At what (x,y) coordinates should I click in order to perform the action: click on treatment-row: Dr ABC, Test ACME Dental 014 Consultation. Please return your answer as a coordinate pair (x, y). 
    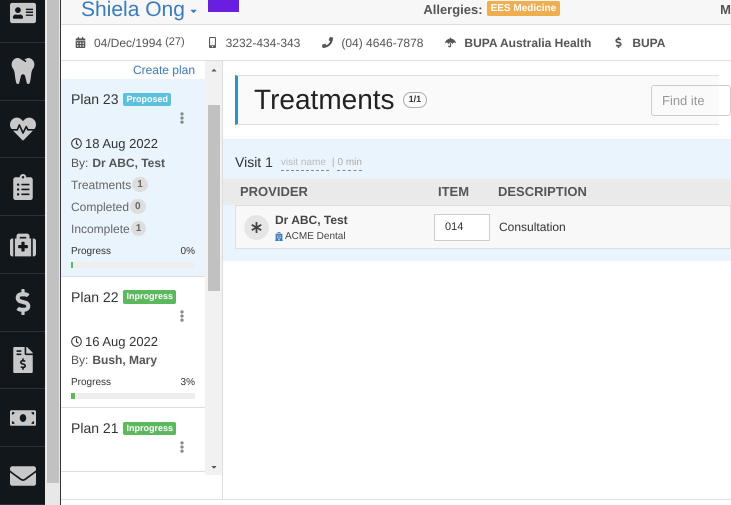
    Looking at the image, I should click on (483, 227).